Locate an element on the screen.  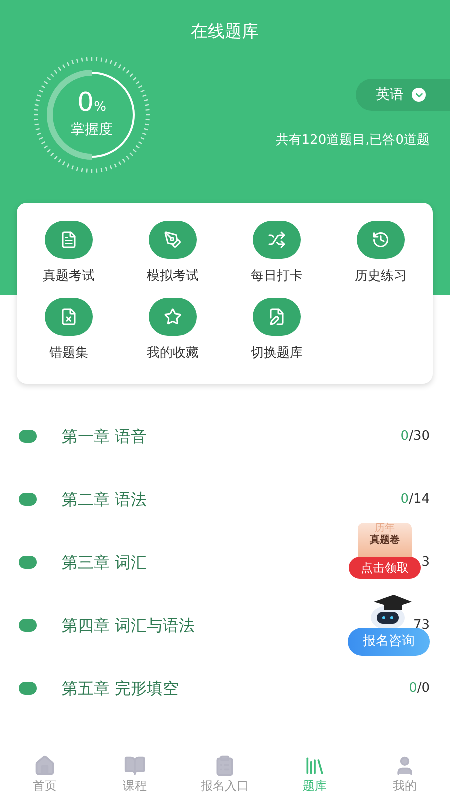
chevron-down-icon is located at coordinates (419, 95).